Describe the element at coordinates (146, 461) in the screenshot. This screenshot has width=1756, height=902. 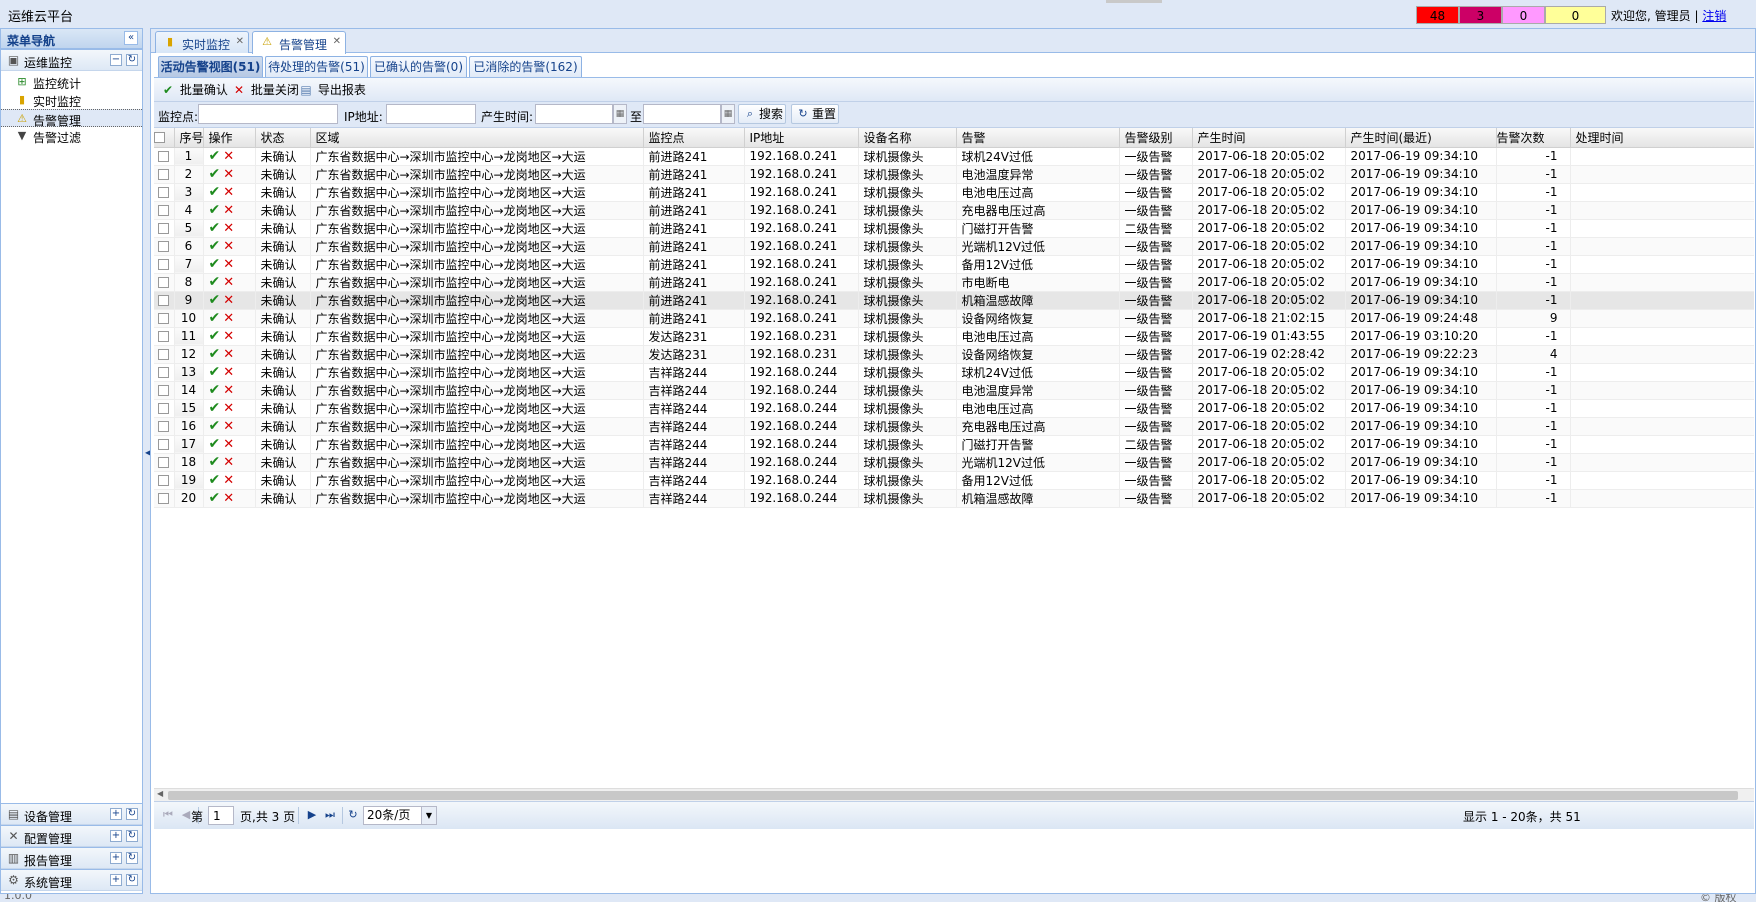
I see `sidebar-splitter` at that location.